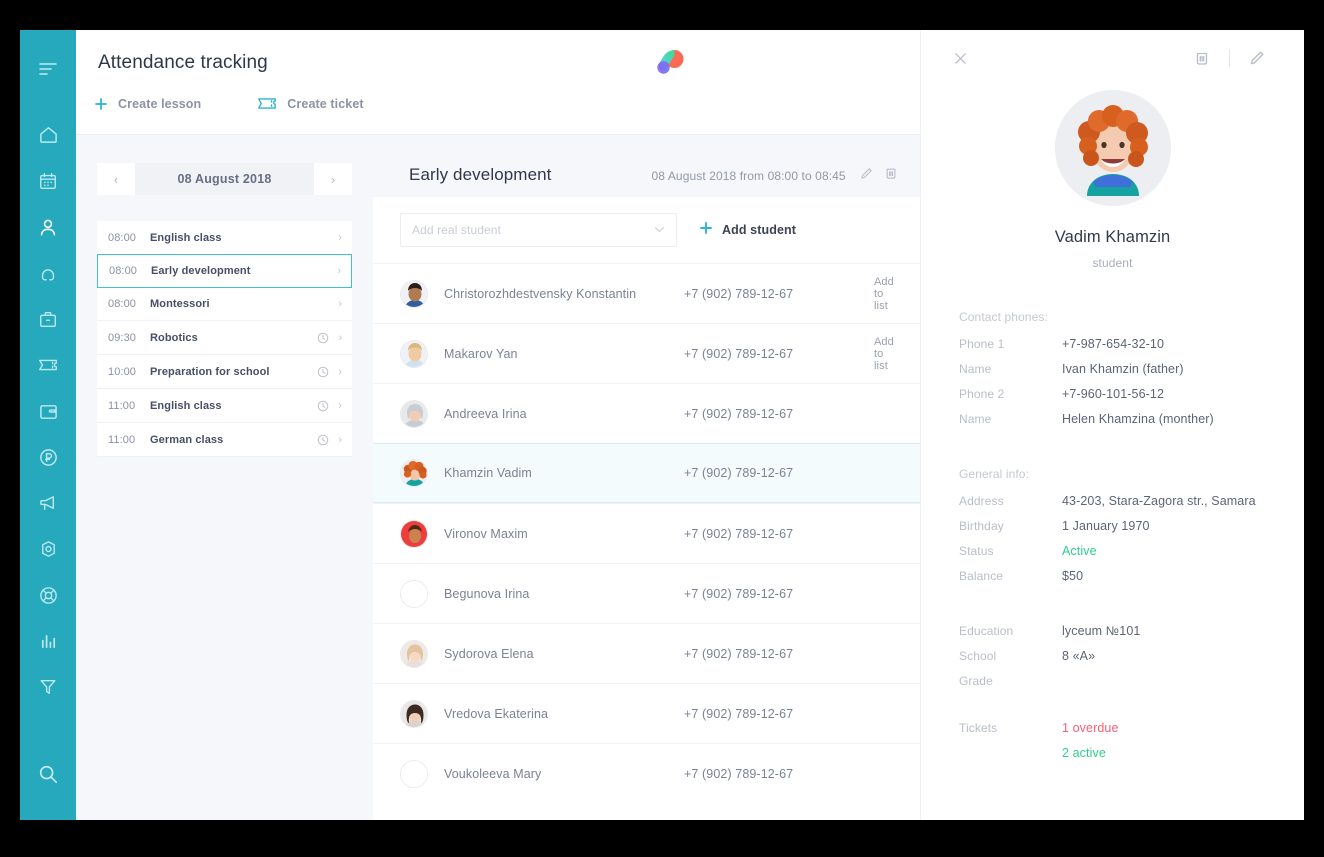  I want to click on contact-row: Name Ivan Khamzin (father), so click(1116, 369).